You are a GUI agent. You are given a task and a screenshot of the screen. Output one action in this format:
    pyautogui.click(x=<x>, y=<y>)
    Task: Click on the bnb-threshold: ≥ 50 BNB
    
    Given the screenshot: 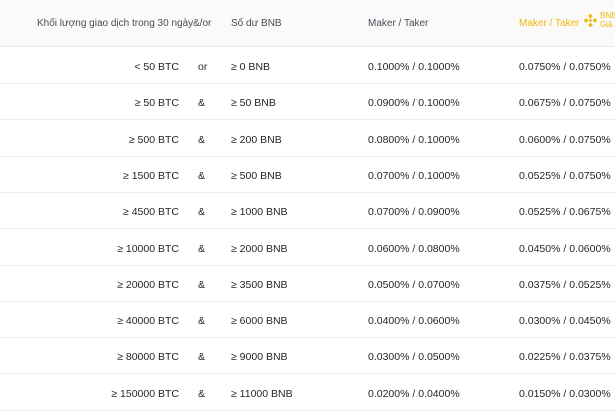 What is the action you would take?
    pyautogui.click(x=253, y=103)
    